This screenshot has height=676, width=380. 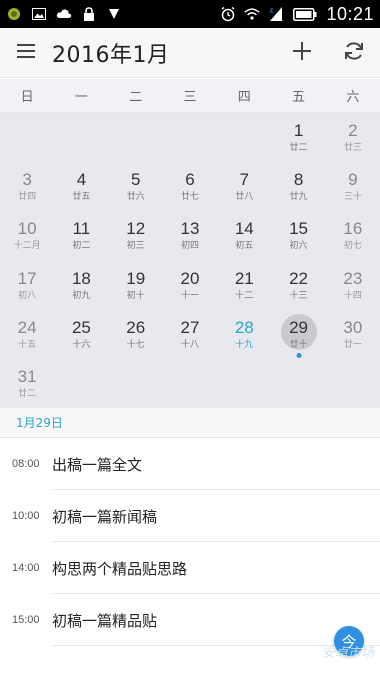 I want to click on day-cell: 28 十九, so click(x=244, y=334).